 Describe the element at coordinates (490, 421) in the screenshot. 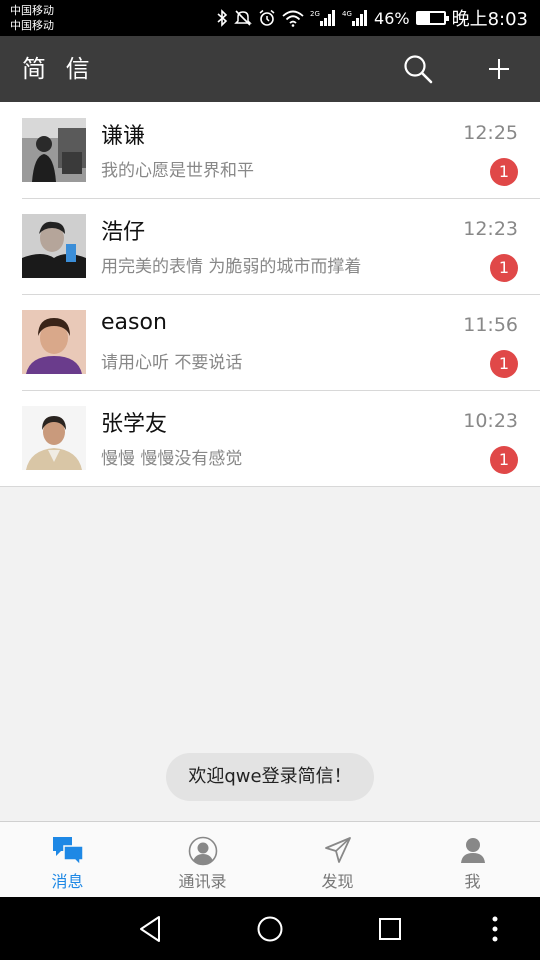

I see `message-time: 10:23` at that location.